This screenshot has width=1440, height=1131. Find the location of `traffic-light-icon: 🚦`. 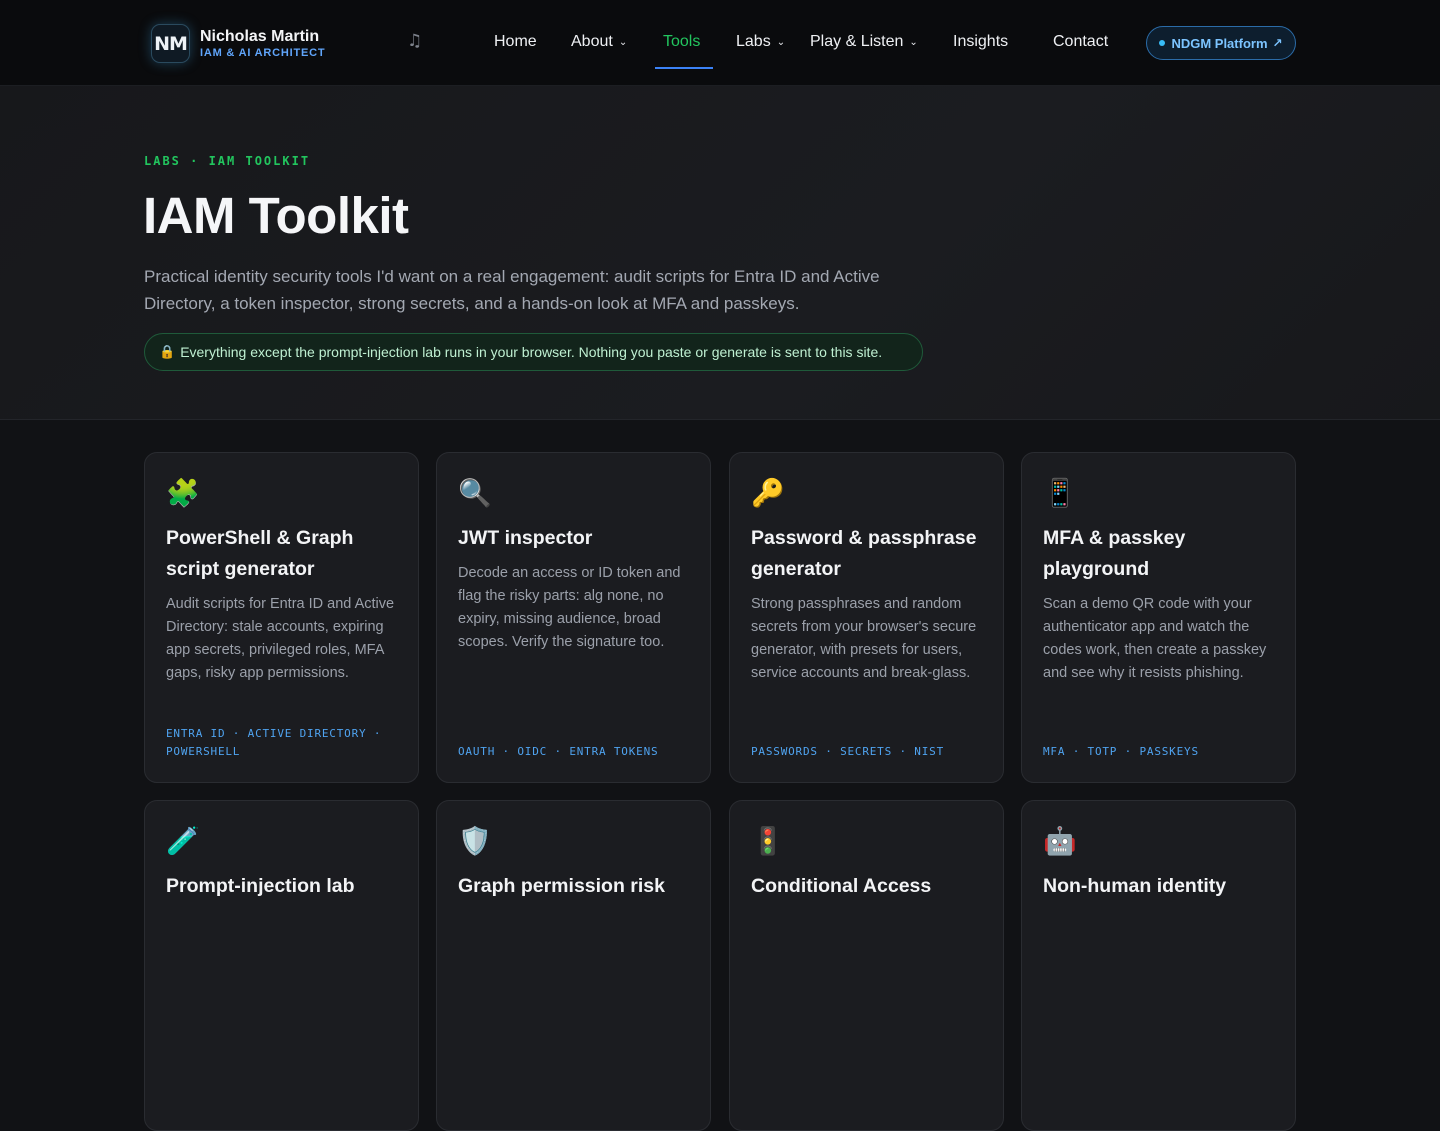

traffic-light-icon: 🚦 is located at coordinates (768, 841).